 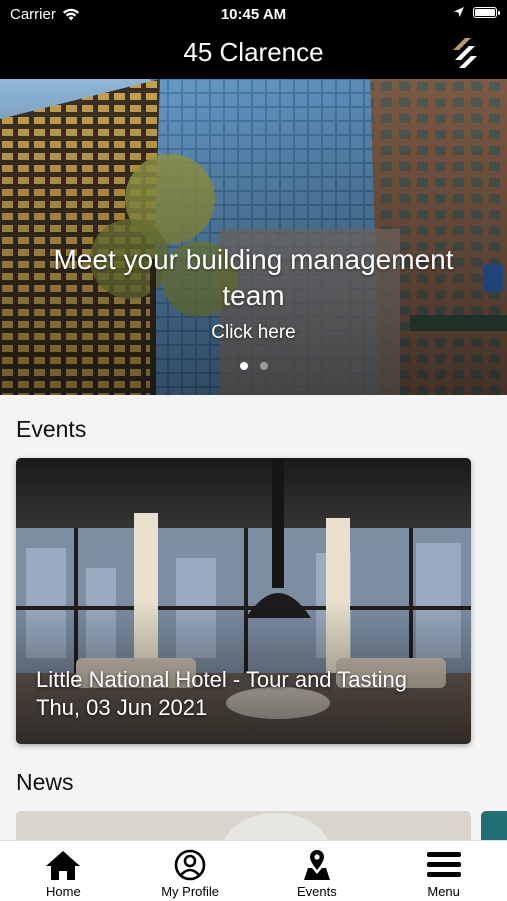 What do you see at coordinates (63, 865) in the screenshot?
I see `home-icon` at bounding box center [63, 865].